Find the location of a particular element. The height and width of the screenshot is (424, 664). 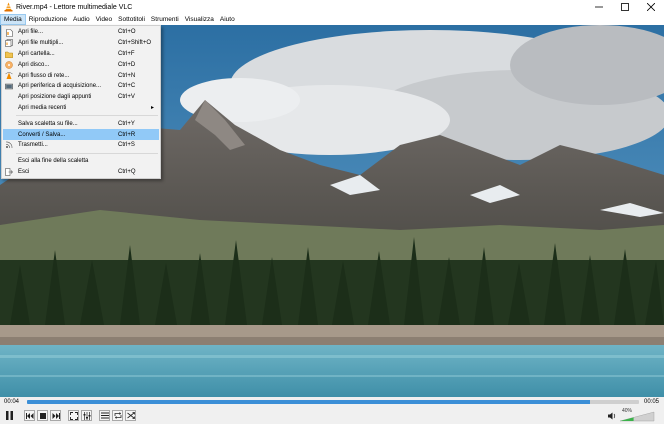

previous-icon is located at coordinates (29, 415).